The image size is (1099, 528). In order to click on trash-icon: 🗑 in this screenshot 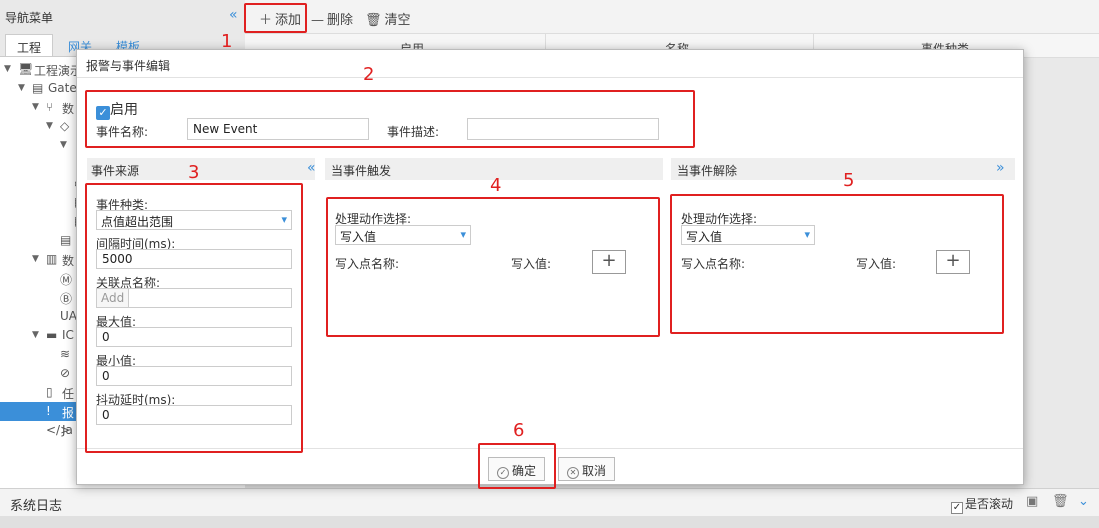, I will do `click(373, 20)`.